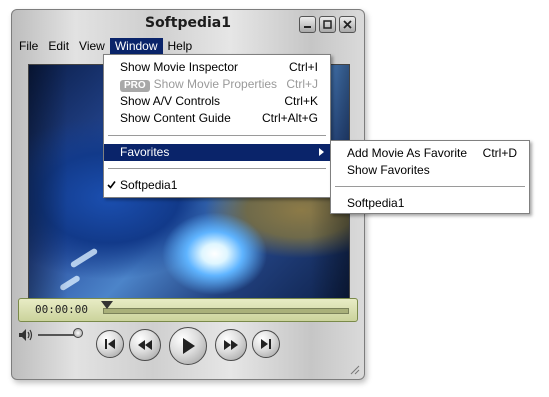 The image size is (549, 397). I want to click on menu-item-show-favorites: Show Favorites, so click(430, 170).